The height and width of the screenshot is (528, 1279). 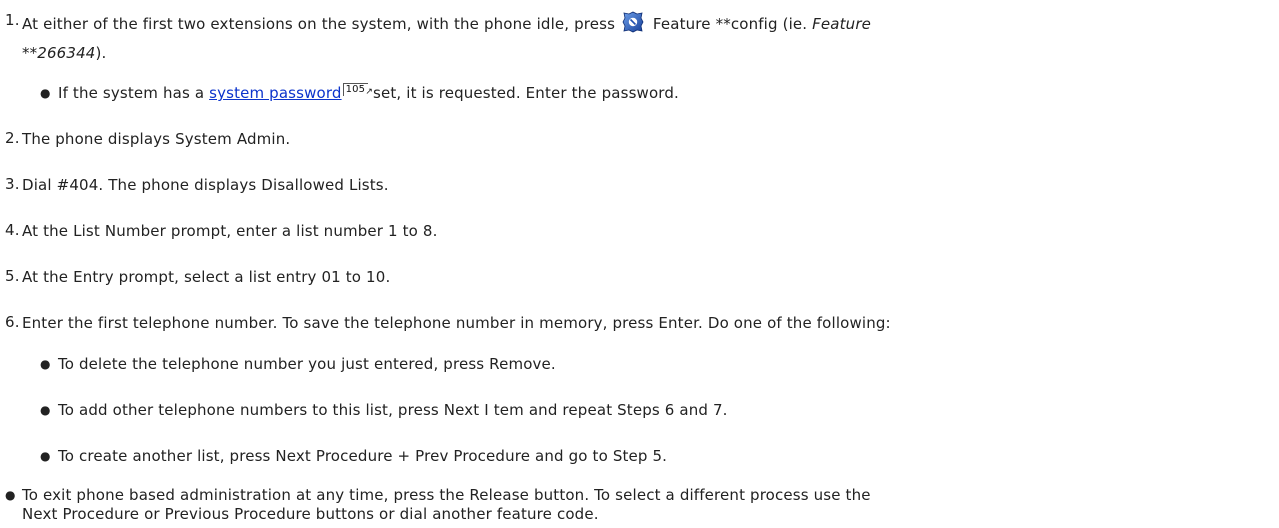 What do you see at coordinates (101, 53) in the screenshot?
I see `step-1-post: ).` at bounding box center [101, 53].